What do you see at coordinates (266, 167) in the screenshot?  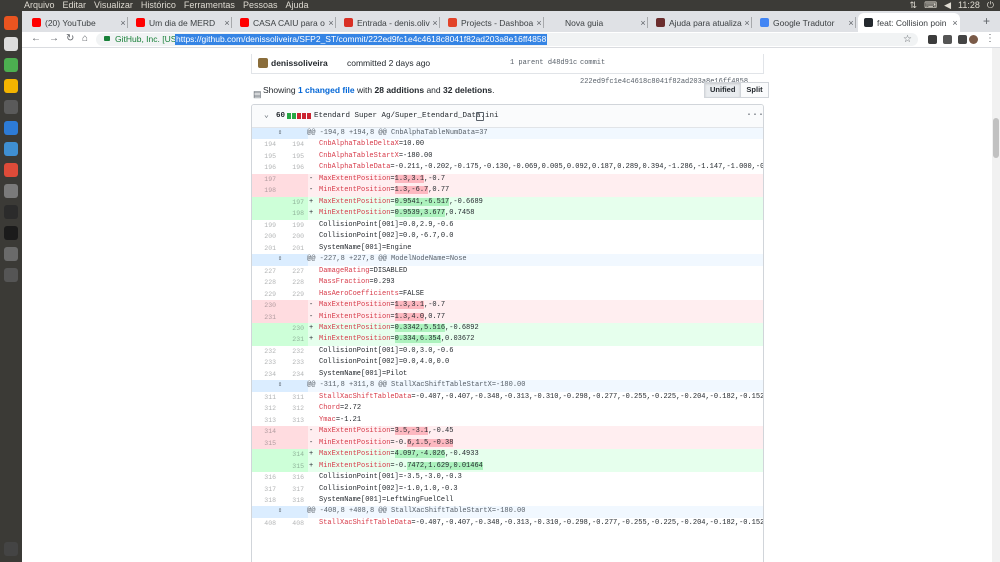 I see `old-line-number: 196` at bounding box center [266, 167].